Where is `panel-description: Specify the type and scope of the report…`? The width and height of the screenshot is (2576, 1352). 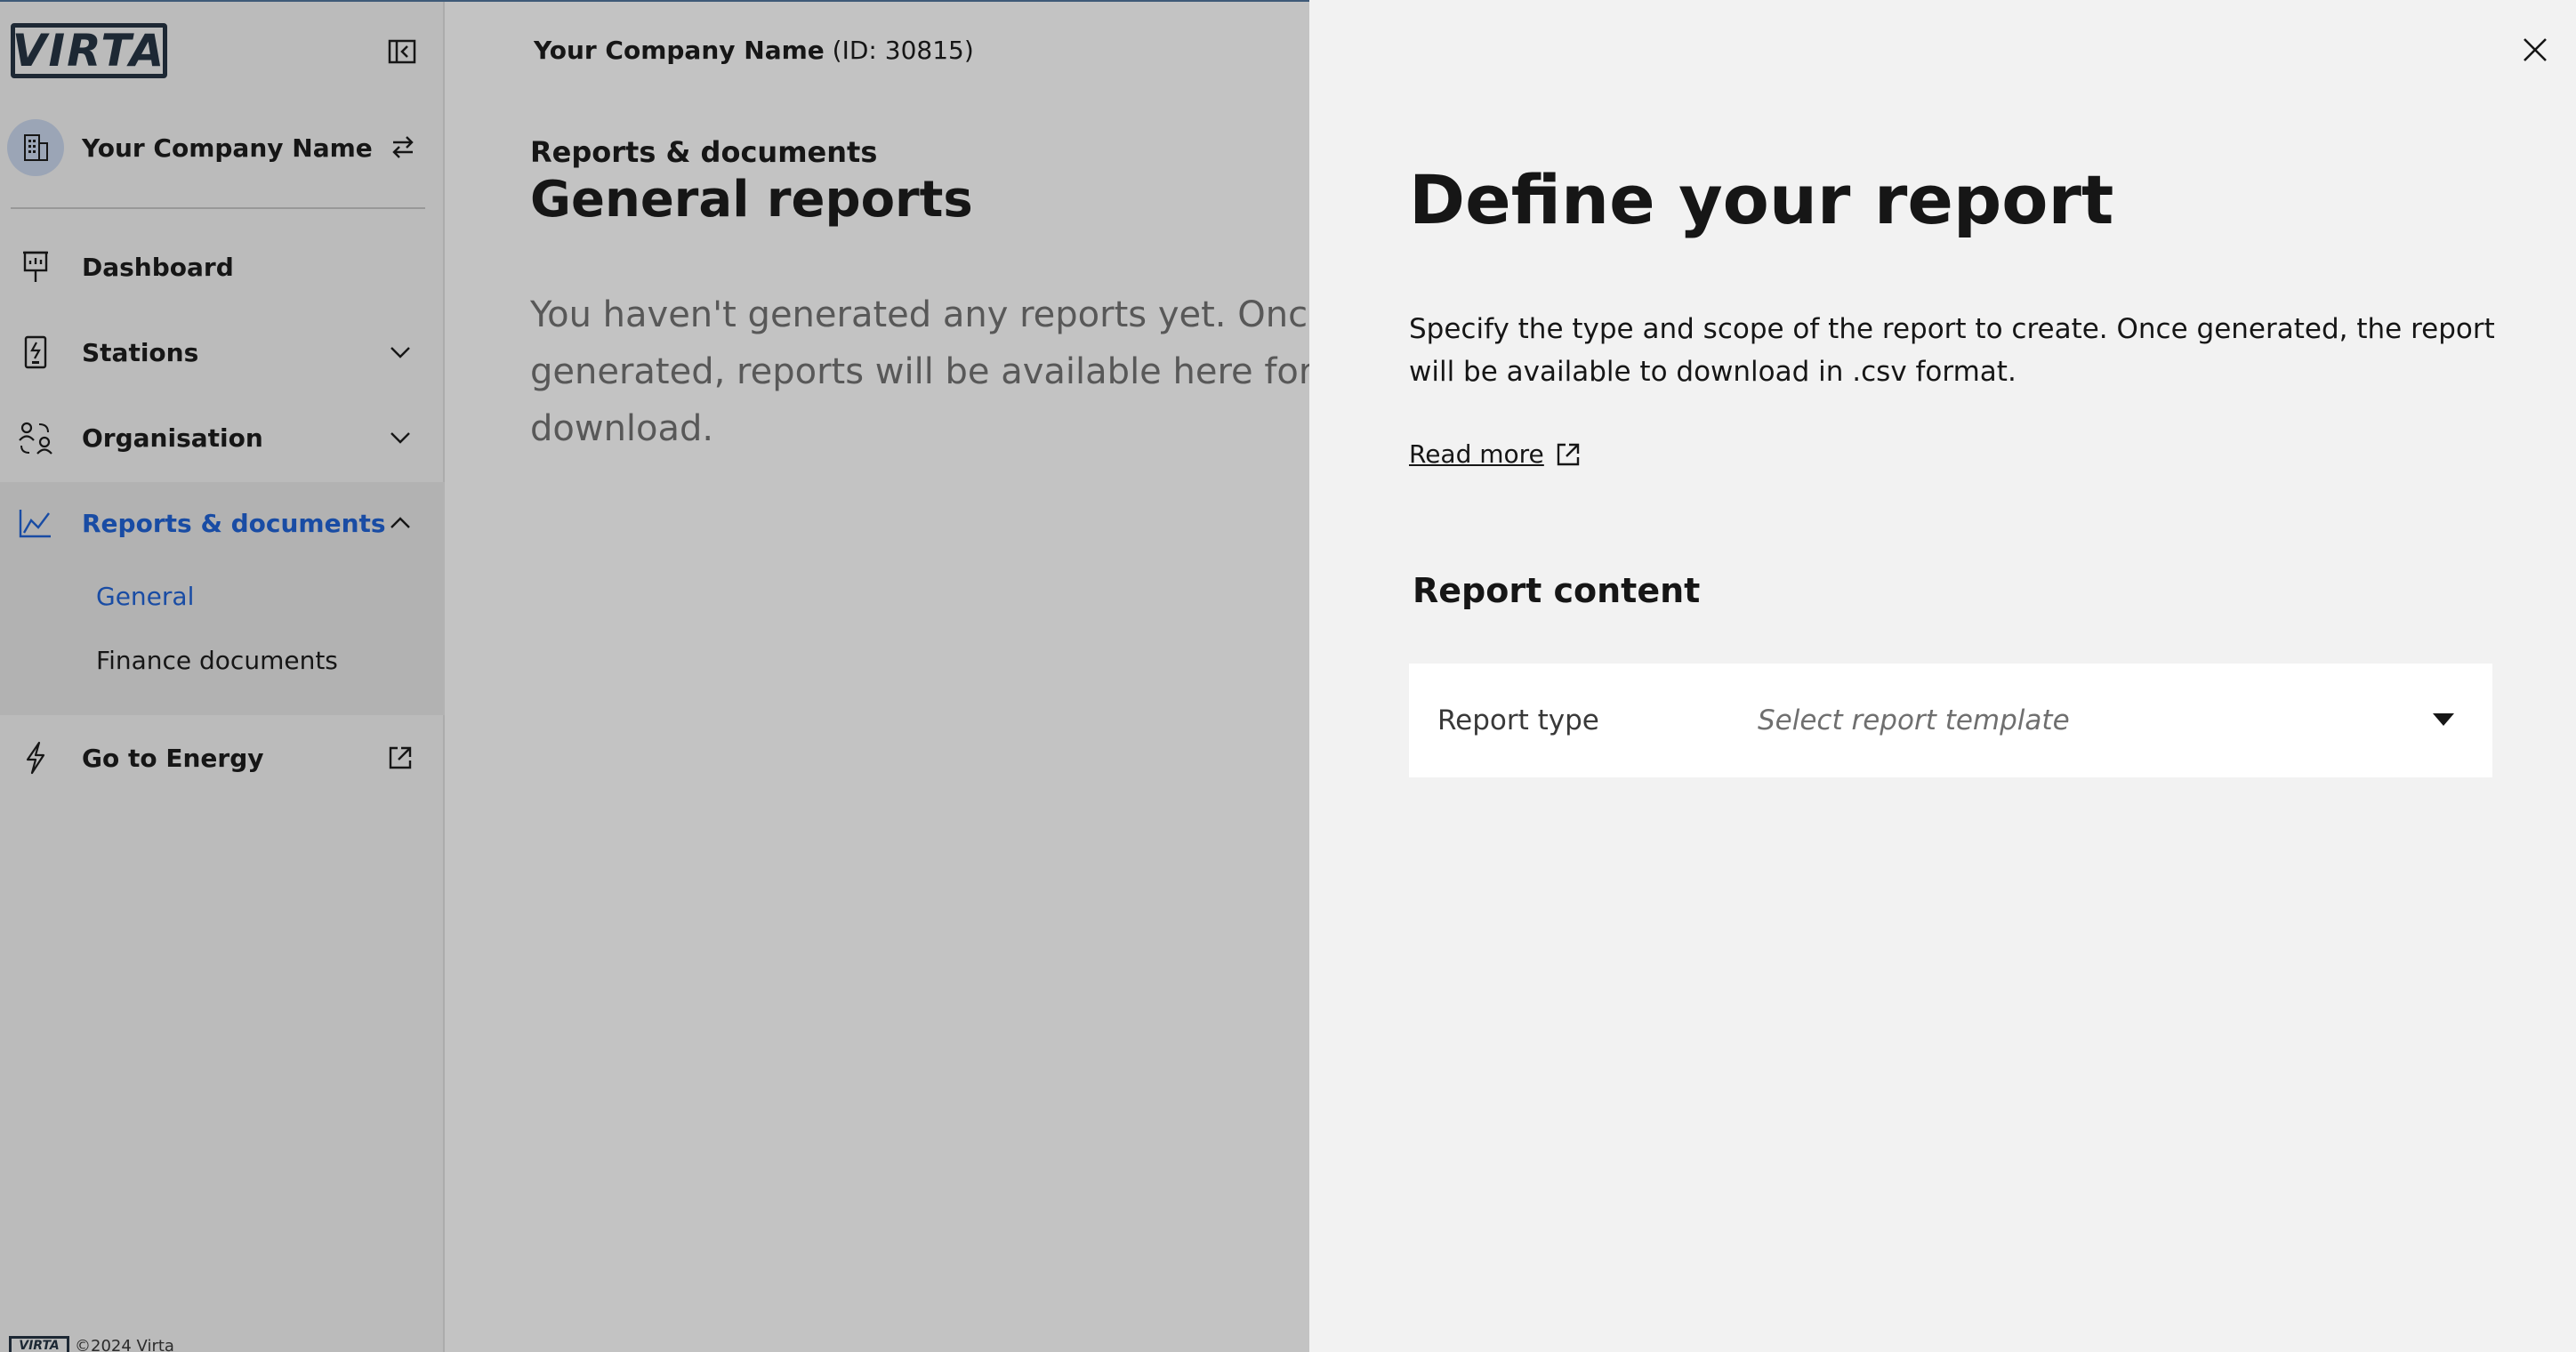
panel-description: Specify the type and scope of the report… is located at coordinates (1952, 350).